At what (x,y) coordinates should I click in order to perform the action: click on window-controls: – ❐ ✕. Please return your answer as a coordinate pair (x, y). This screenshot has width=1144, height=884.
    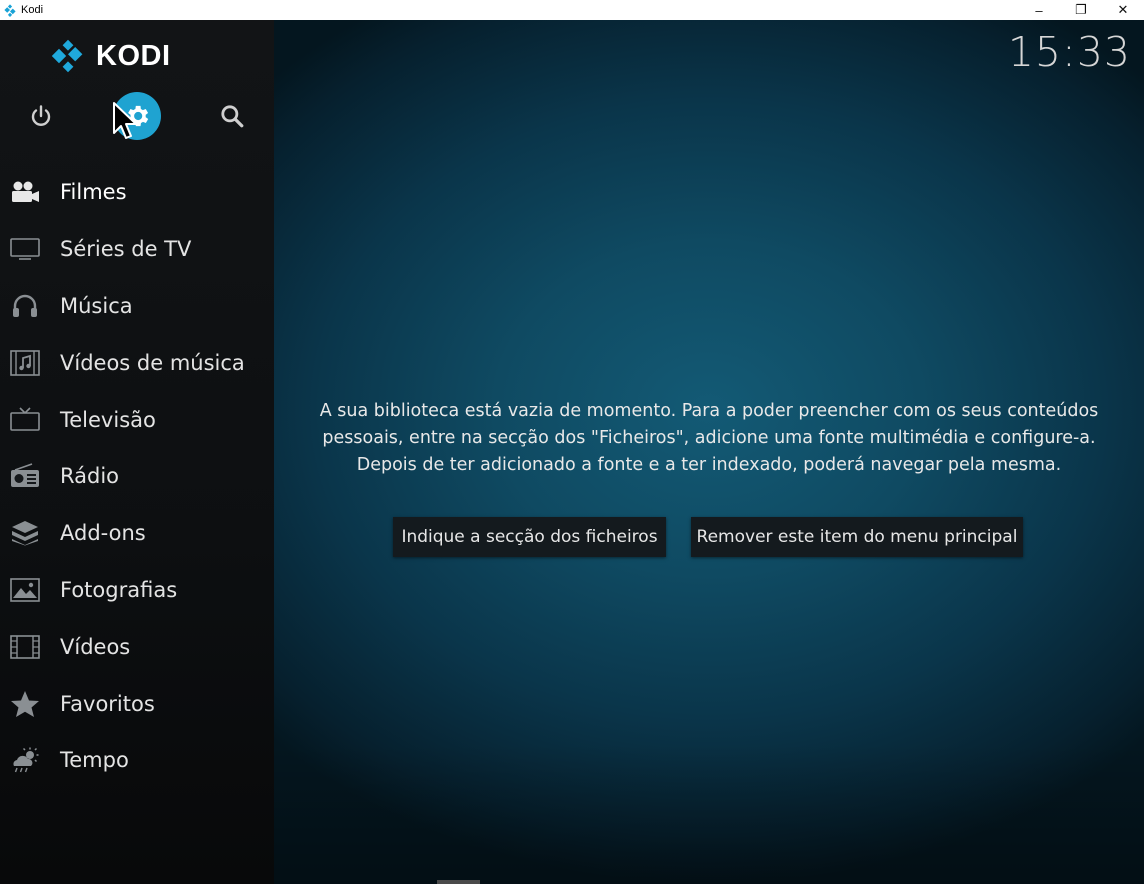
    Looking at the image, I should click on (1081, 10).